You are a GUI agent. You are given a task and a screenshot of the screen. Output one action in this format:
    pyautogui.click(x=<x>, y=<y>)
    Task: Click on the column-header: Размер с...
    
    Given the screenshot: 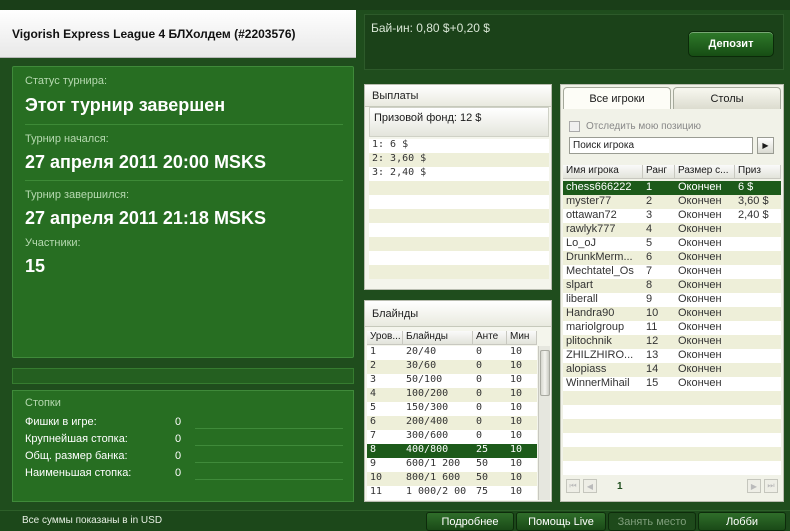 What is the action you would take?
    pyautogui.click(x=705, y=171)
    